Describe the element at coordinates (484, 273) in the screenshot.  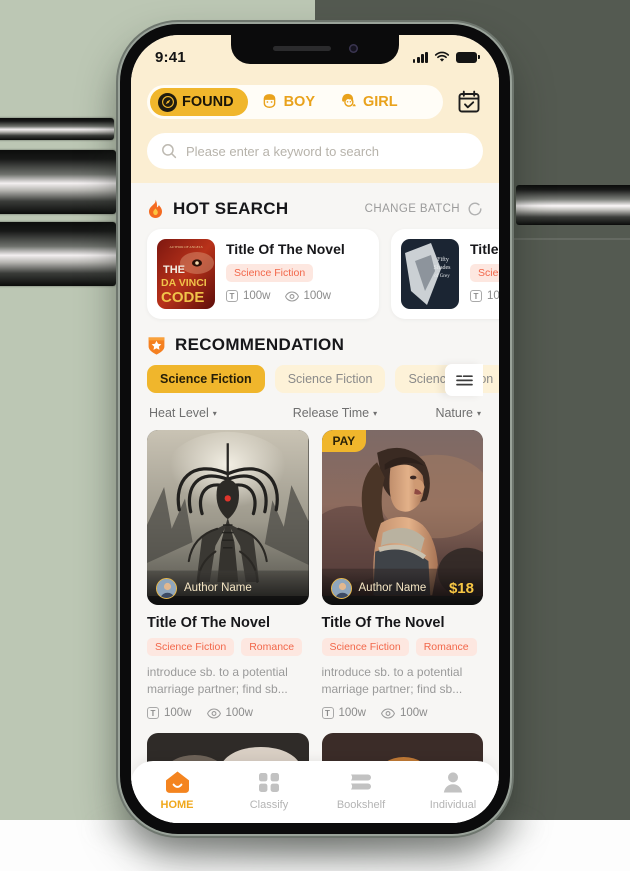
I see `hot-item-tag: Science F` at that location.